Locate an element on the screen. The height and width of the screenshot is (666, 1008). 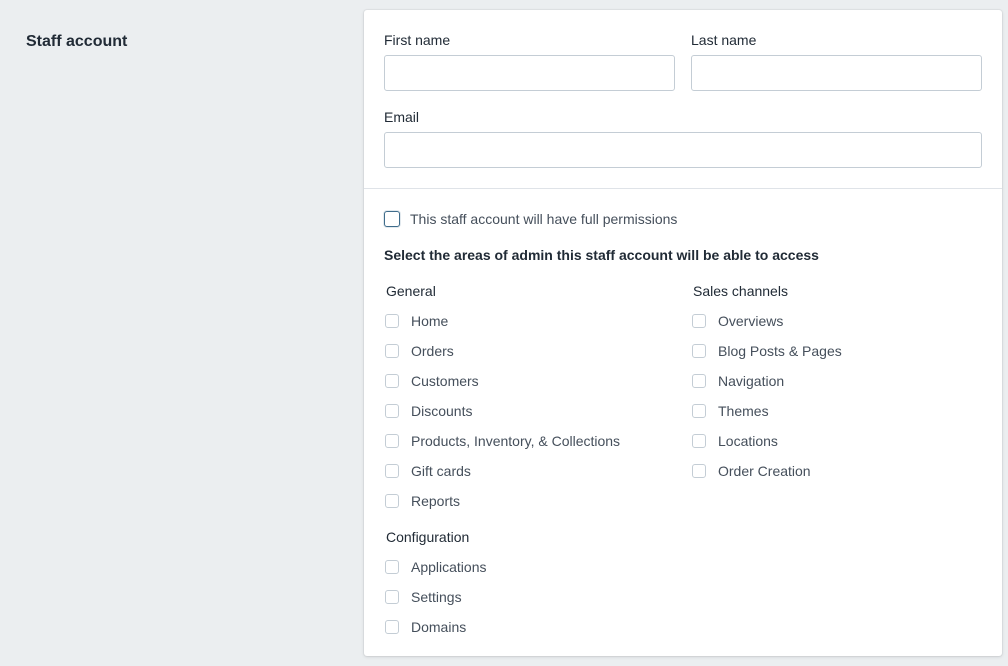
permission-navigation: Navigation is located at coordinates (738, 381).